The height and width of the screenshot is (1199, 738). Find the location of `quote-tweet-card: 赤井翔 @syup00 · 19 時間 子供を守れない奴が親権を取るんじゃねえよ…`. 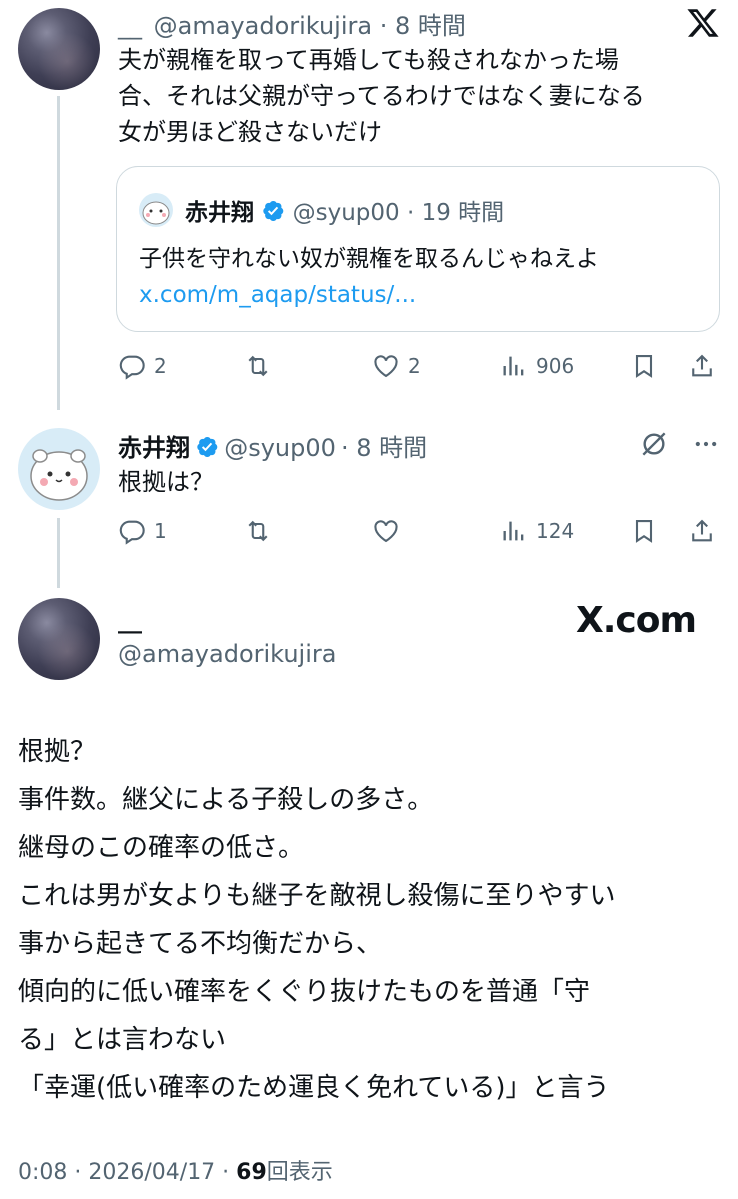

quote-tweet-card: 赤井翔 @syup00 · 19 時間 子供を守れない奴が親権を取るんじゃねえよ… is located at coordinates (418, 249).